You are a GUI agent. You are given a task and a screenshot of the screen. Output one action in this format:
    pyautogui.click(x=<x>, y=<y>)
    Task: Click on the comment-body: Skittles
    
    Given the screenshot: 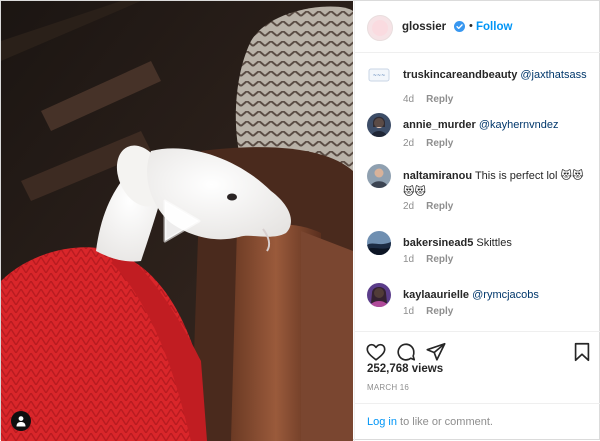 What is the action you would take?
    pyautogui.click(x=494, y=243)
    